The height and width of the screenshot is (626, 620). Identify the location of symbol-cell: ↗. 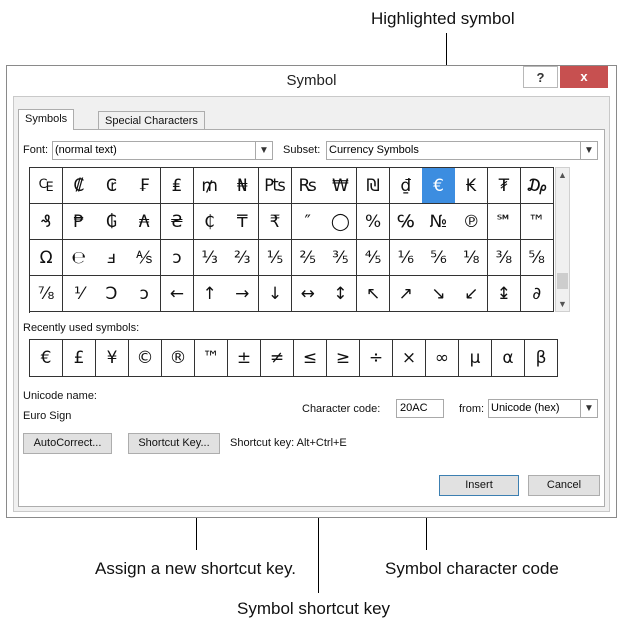
(406, 294).